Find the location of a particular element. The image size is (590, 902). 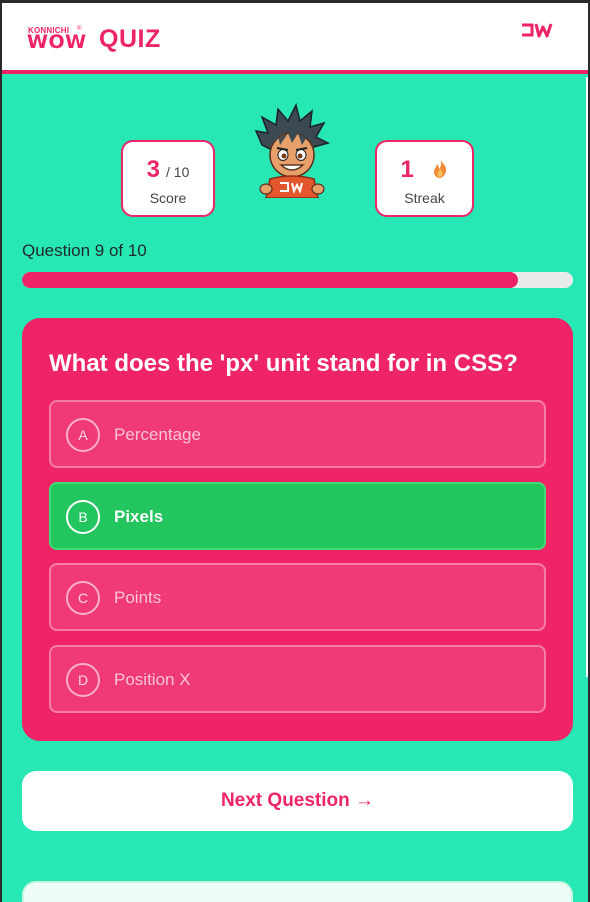

option-a: A Percentage is located at coordinates (297, 434).